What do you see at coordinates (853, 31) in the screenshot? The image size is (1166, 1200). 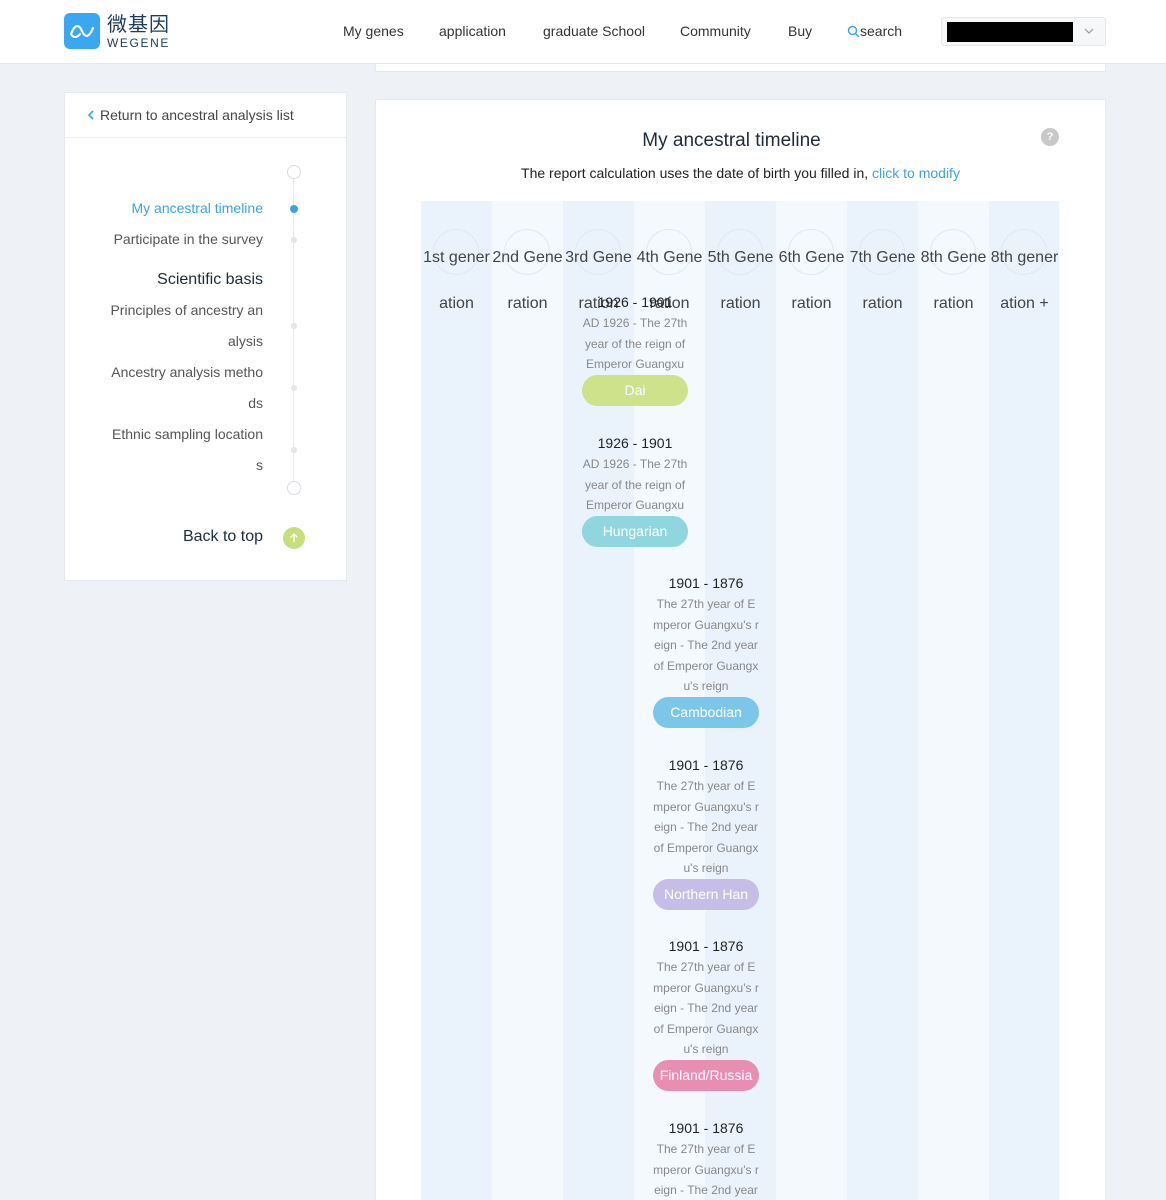 I see `search-icon` at bounding box center [853, 31].